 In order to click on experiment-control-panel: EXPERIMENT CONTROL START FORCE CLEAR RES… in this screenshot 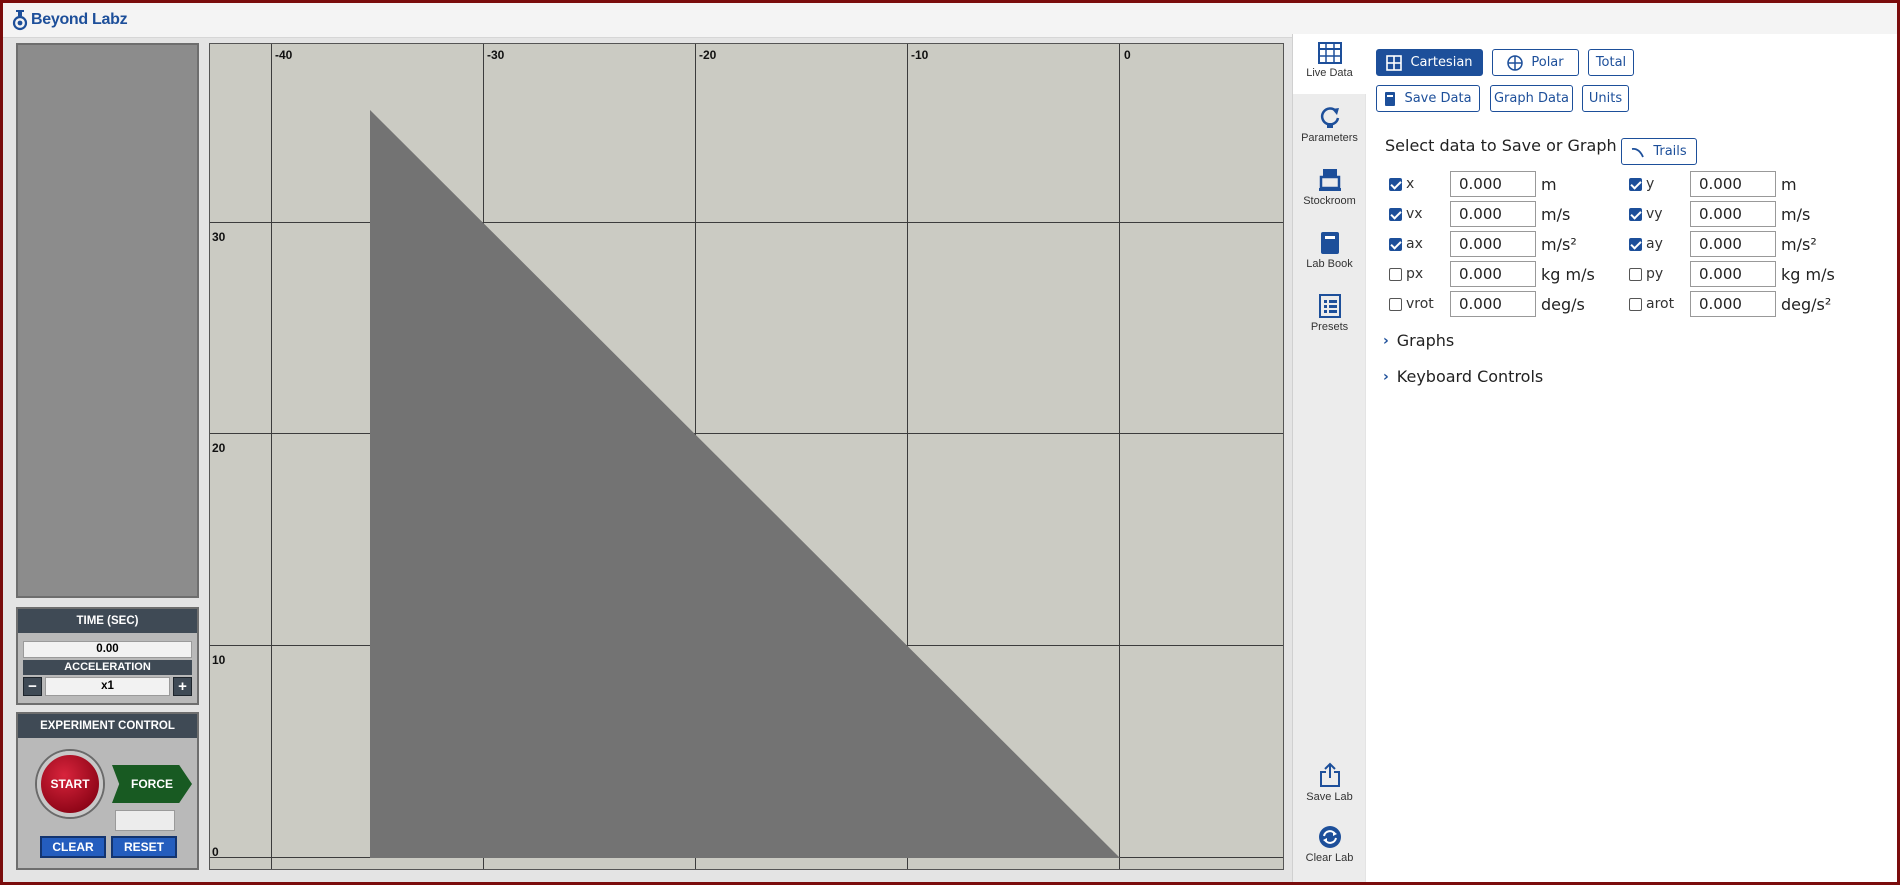, I will do `click(107, 791)`.